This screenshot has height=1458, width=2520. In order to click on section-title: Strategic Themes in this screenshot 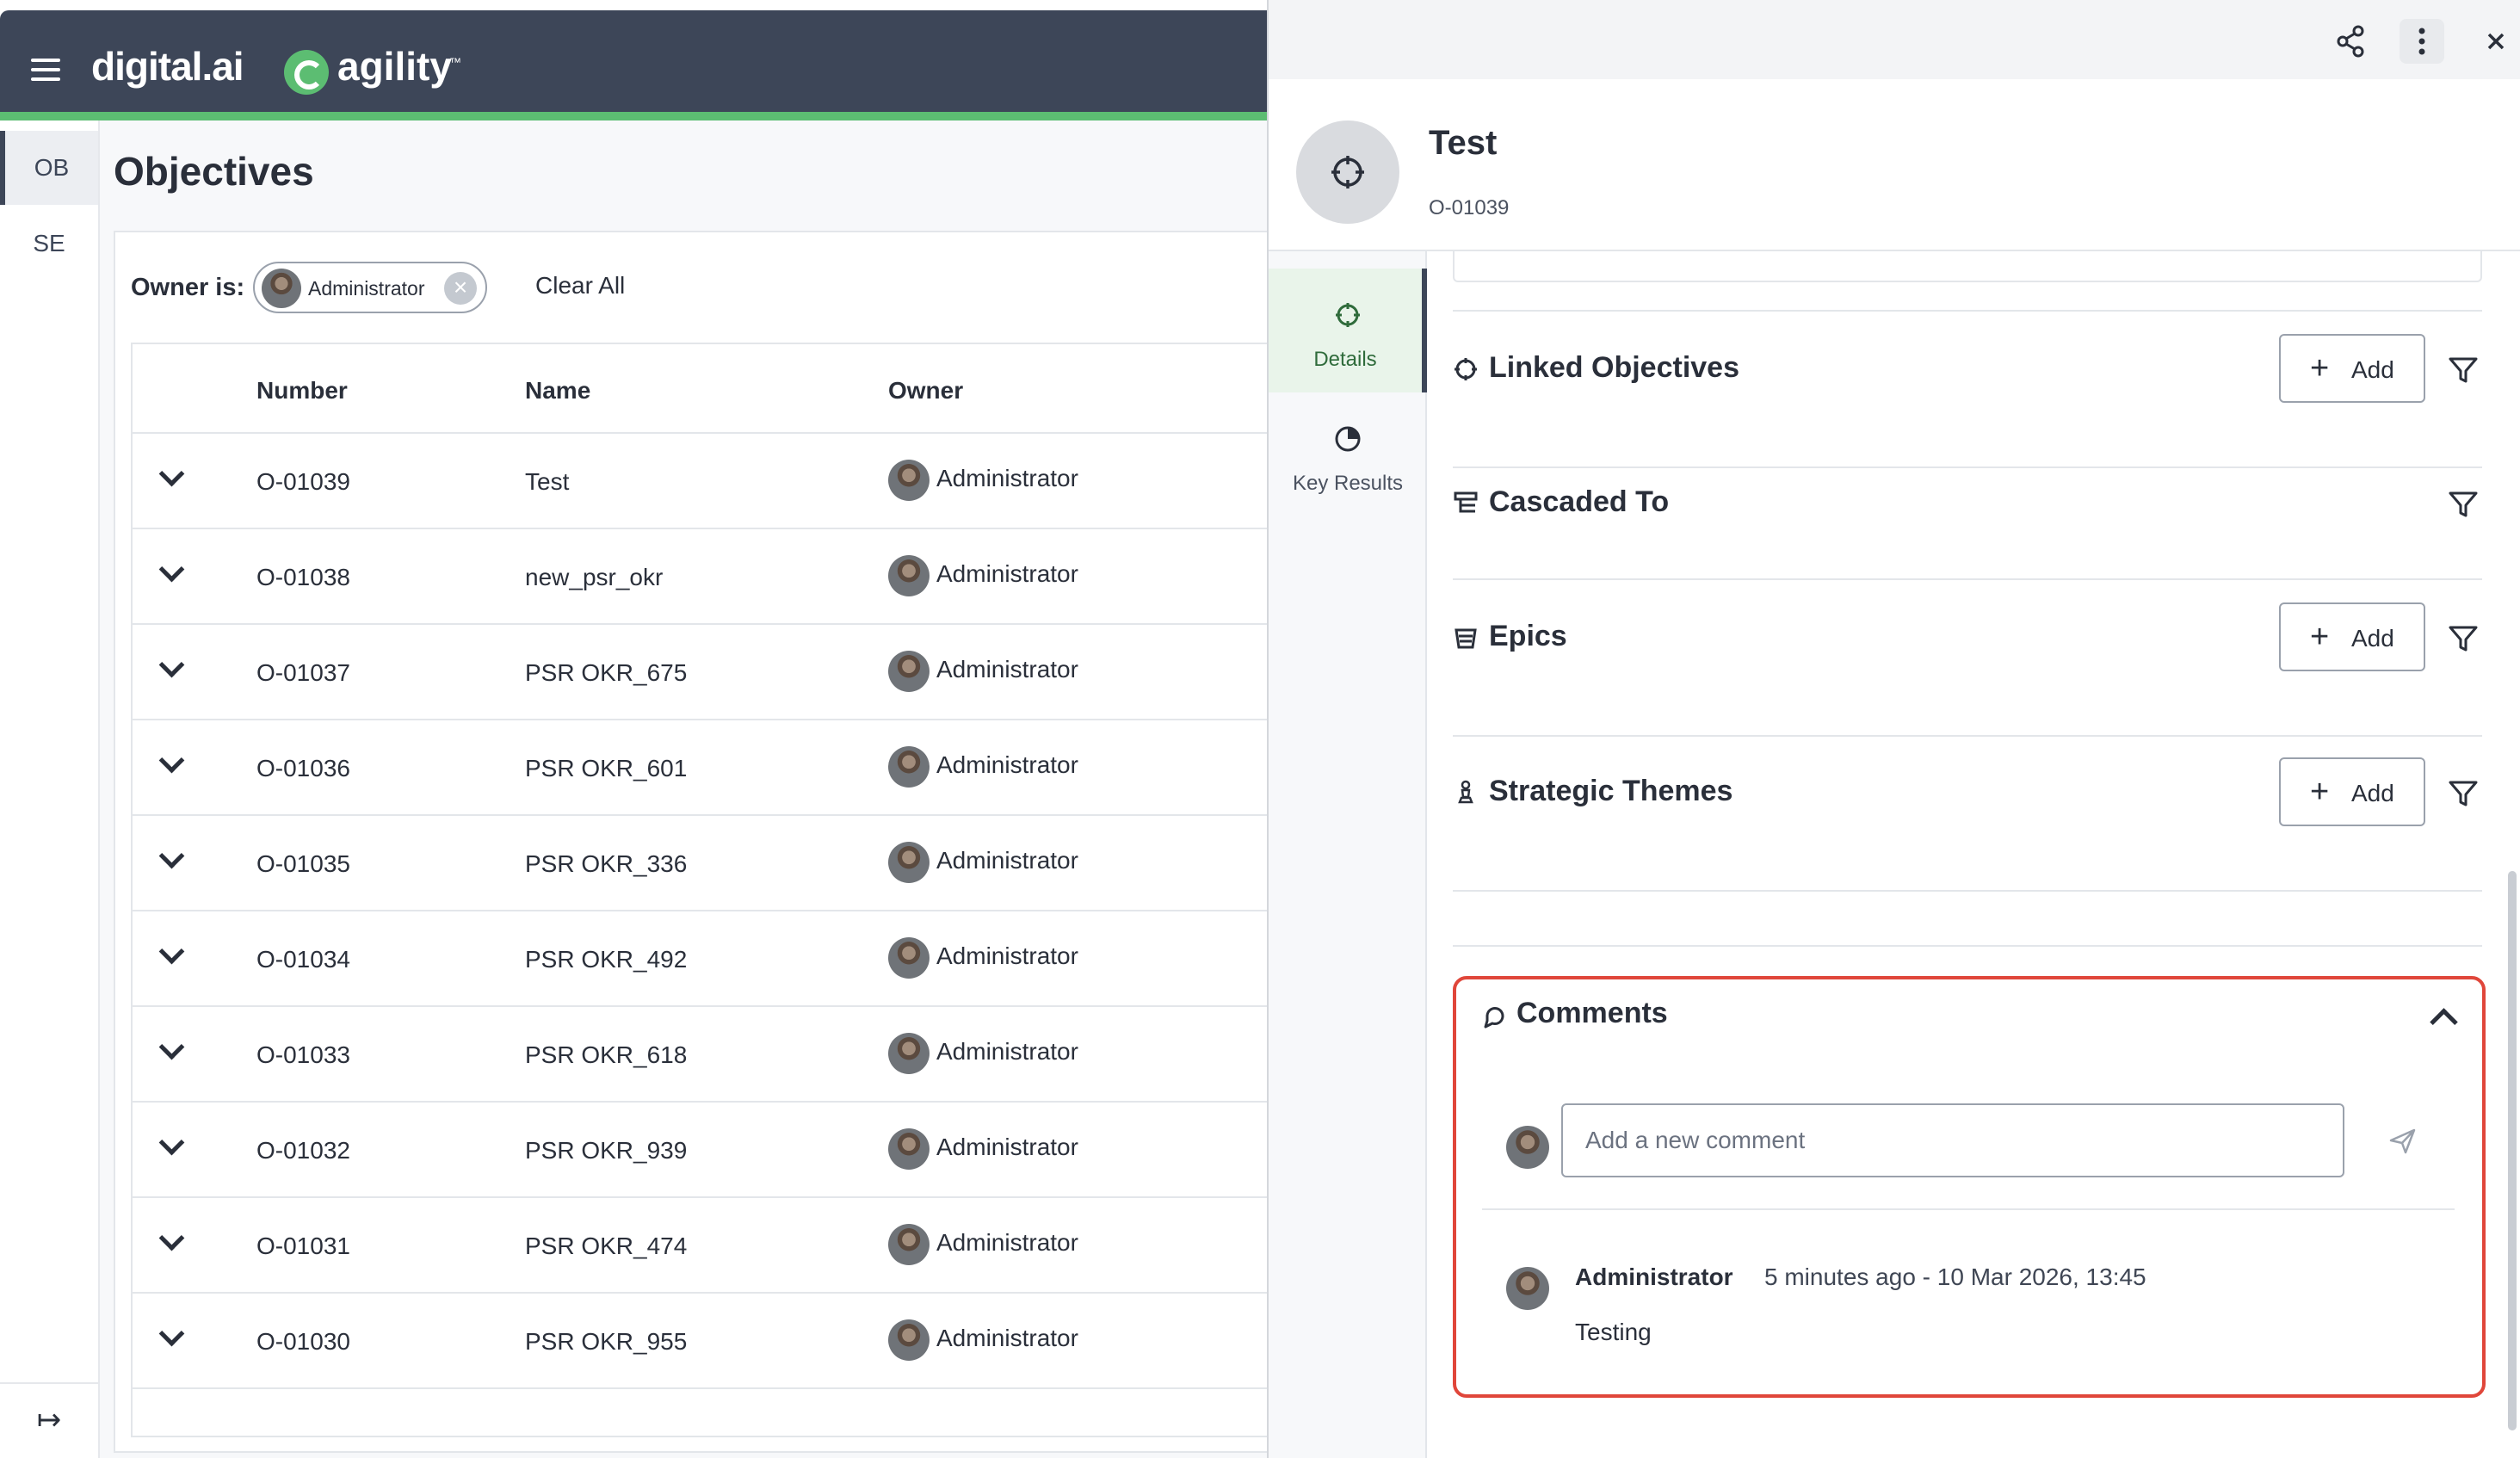, I will do `click(1611, 791)`.